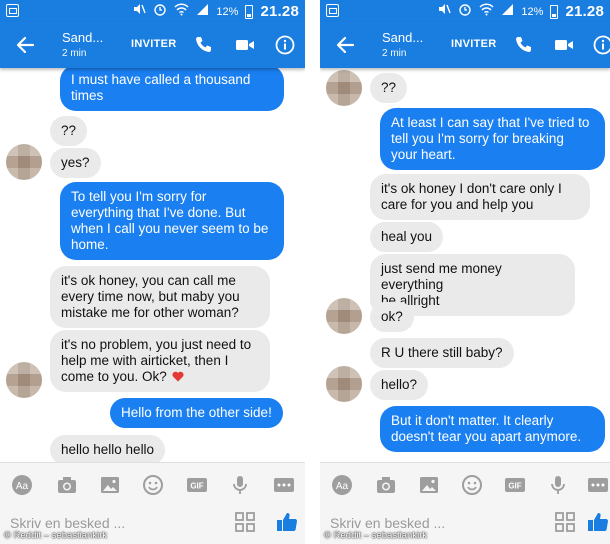 The height and width of the screenshot is (544, 610). Describe the element at coordinates (407, 237) in the screenshot. I see `message-incoming: heal you` at that location.